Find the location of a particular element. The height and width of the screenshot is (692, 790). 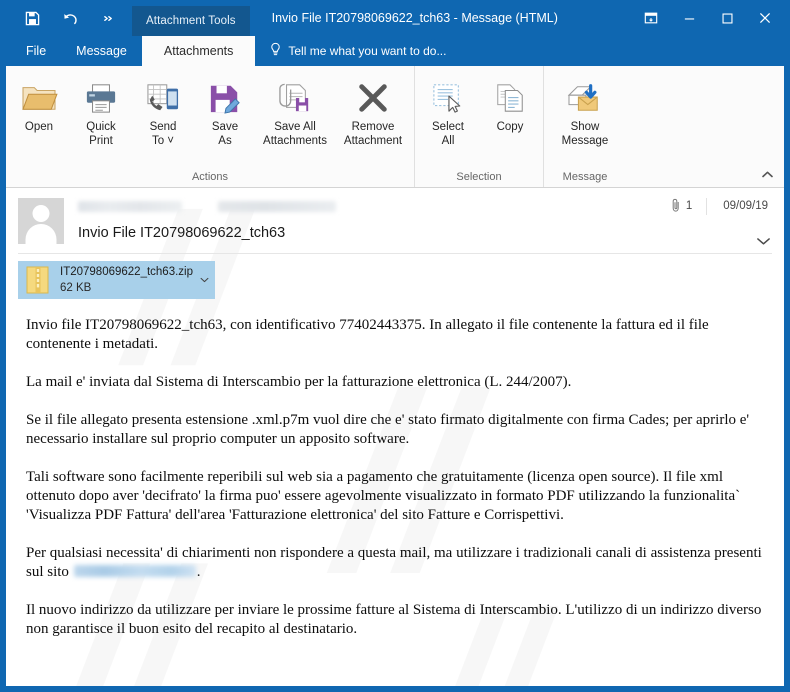

copy-icon is located at coordinates (510, 98).